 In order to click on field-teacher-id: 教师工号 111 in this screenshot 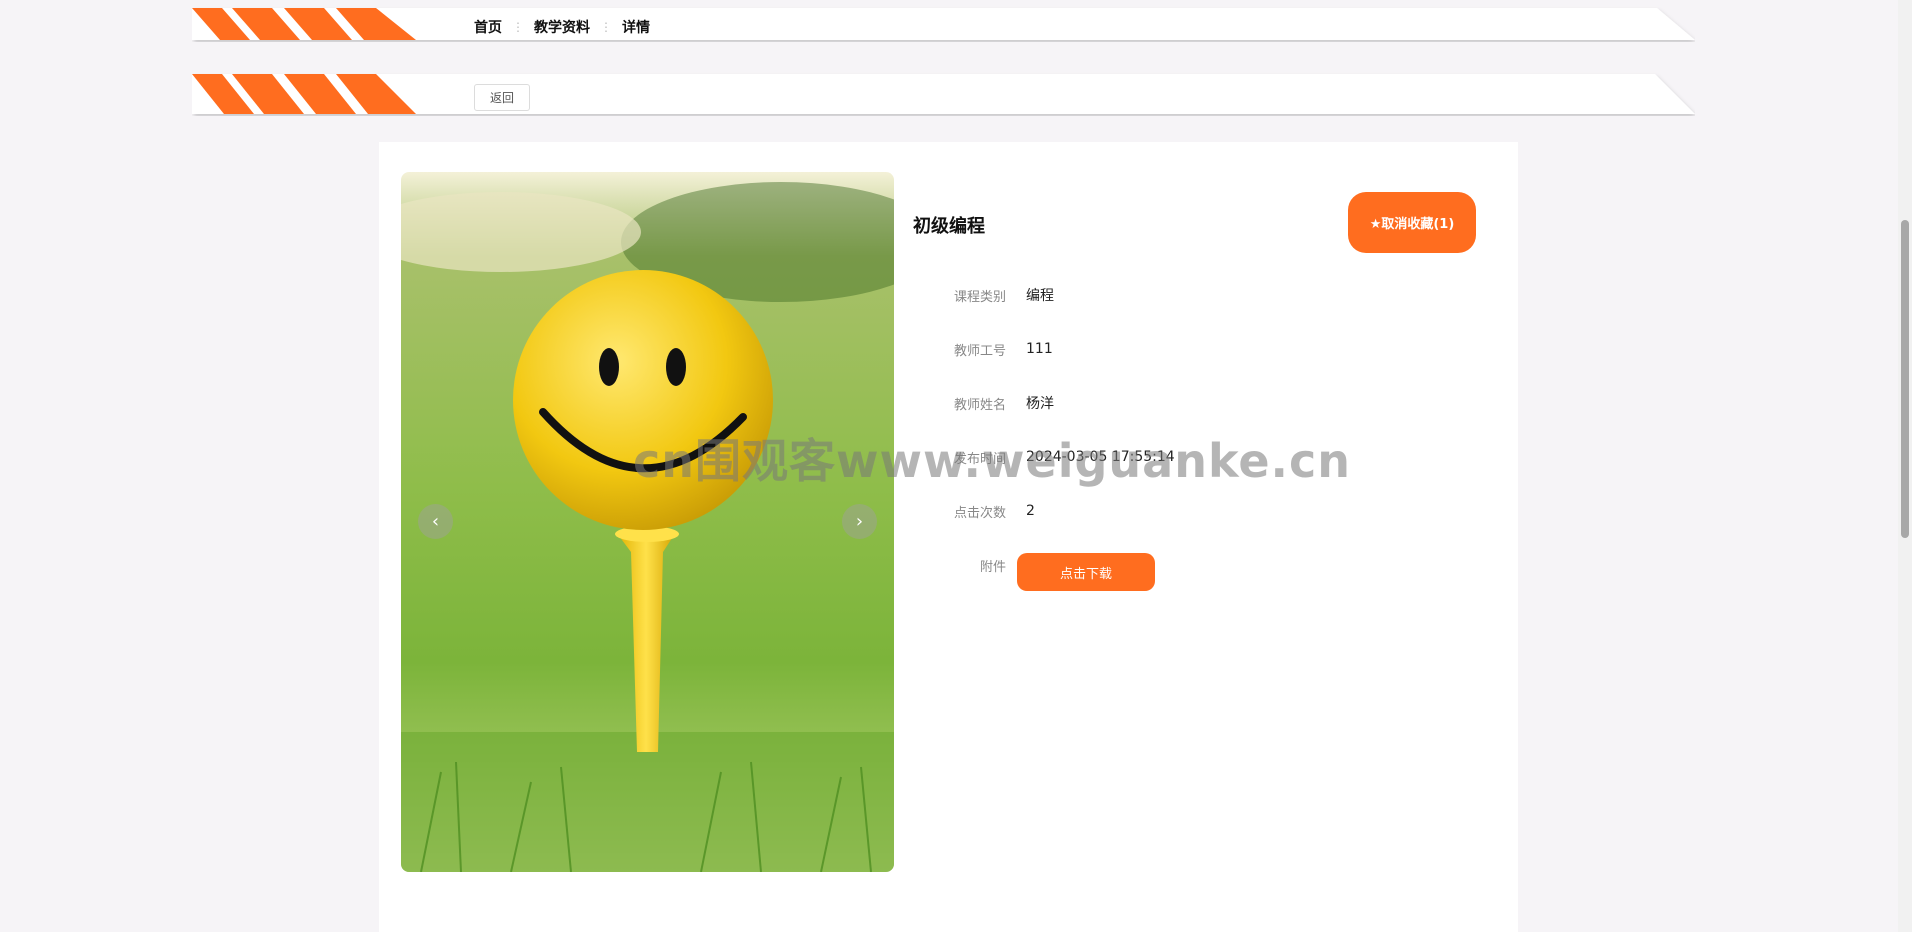, I will do `click(991, 349)`.